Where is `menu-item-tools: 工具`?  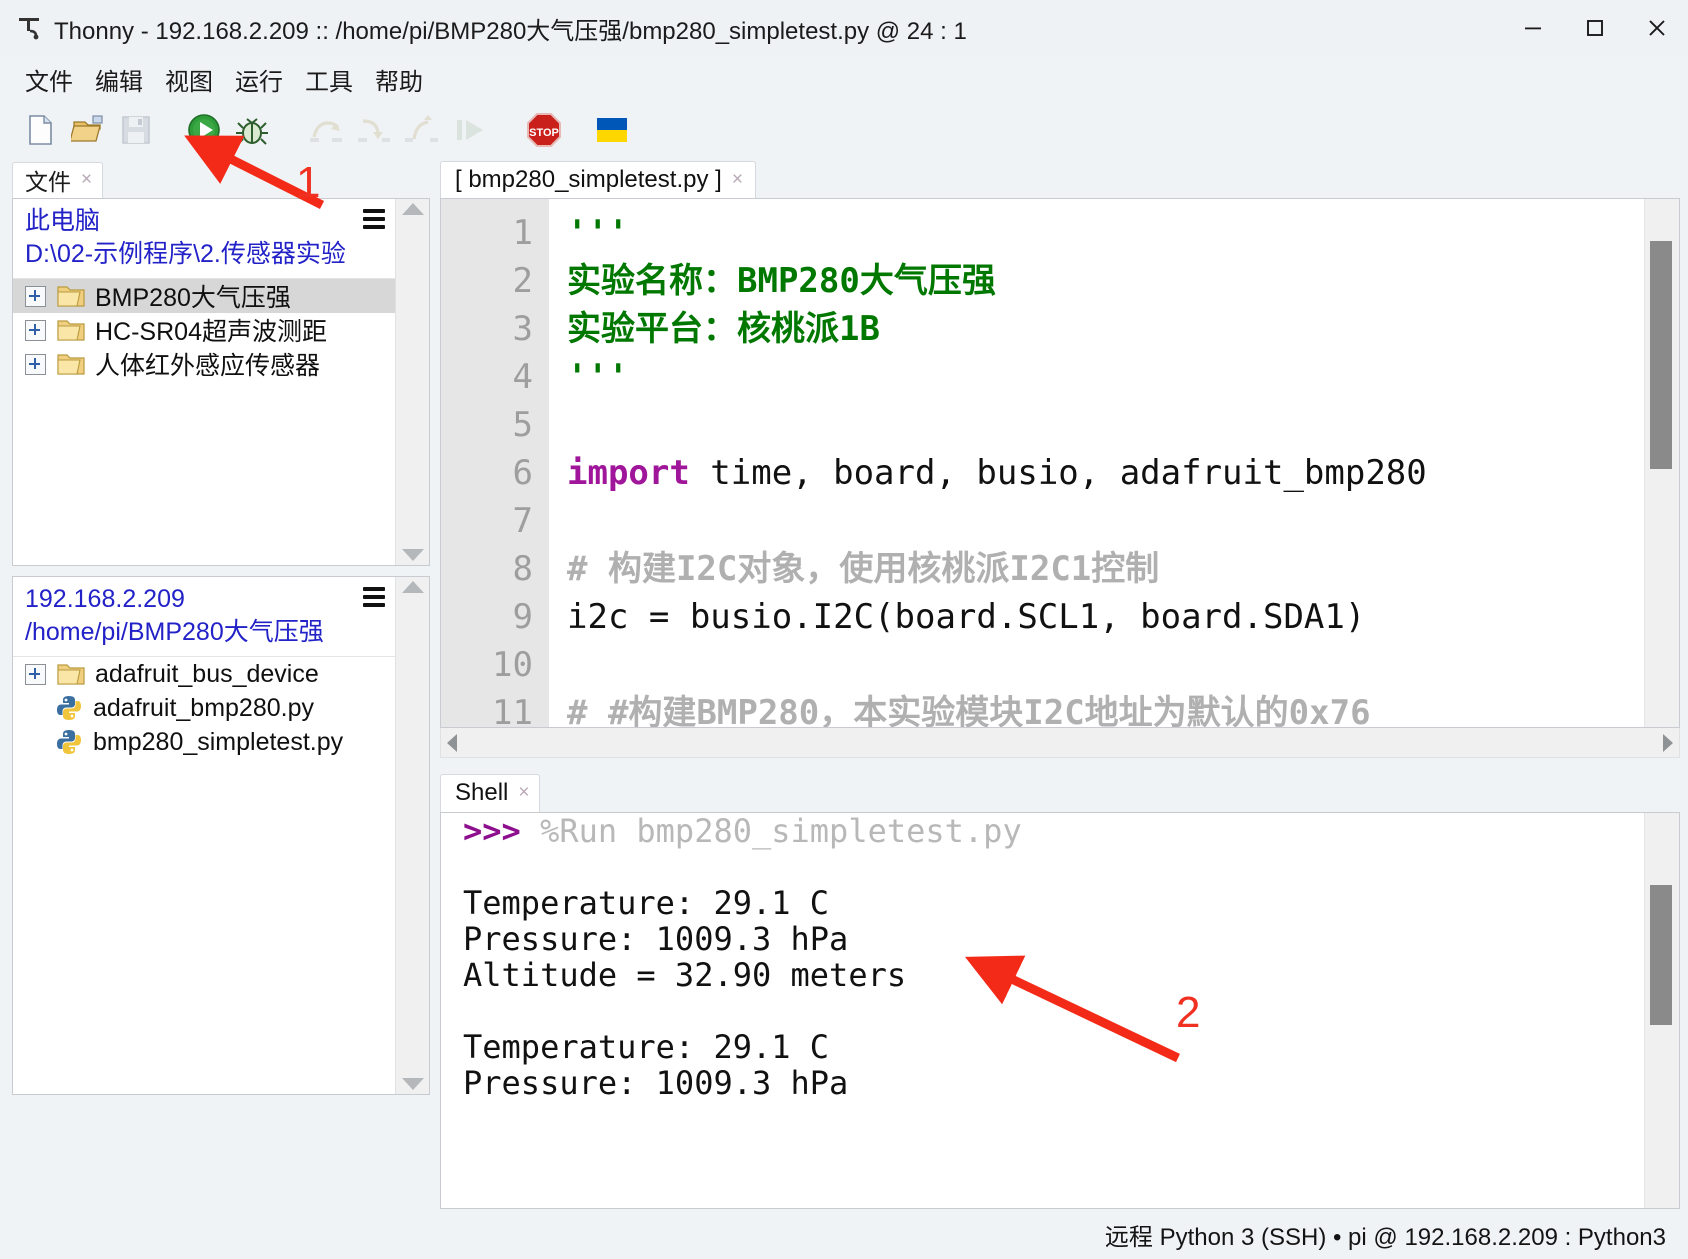
menu-item-tools: 工具 is located at coordinates (329, 79).